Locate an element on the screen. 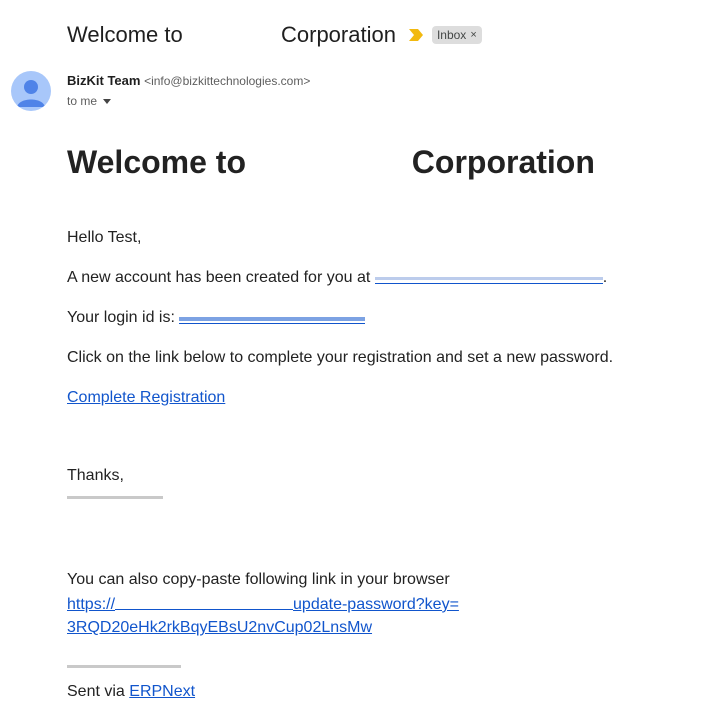  remove-label-icon: × is located at coordinates (473, 35).